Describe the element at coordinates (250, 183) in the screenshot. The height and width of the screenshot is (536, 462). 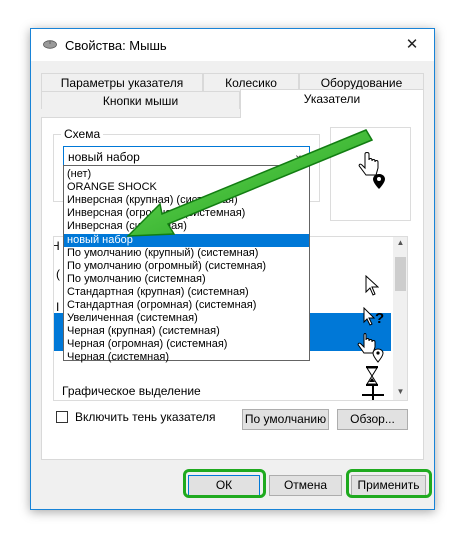
I see `green-arrow-annotation` at that location.